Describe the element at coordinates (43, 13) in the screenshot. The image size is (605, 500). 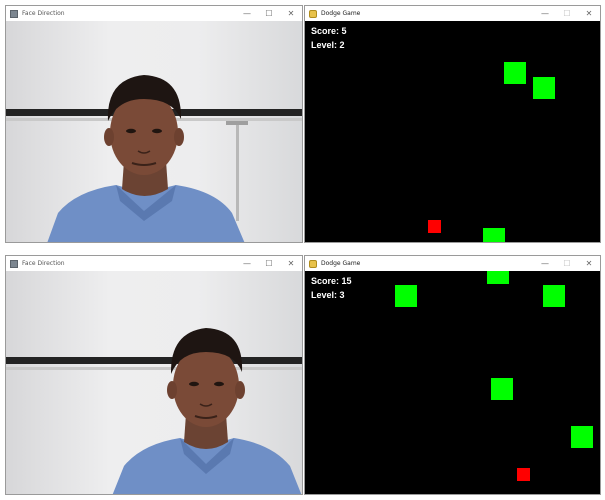
I see `top-camera-window-title: Face Direction` at that location.